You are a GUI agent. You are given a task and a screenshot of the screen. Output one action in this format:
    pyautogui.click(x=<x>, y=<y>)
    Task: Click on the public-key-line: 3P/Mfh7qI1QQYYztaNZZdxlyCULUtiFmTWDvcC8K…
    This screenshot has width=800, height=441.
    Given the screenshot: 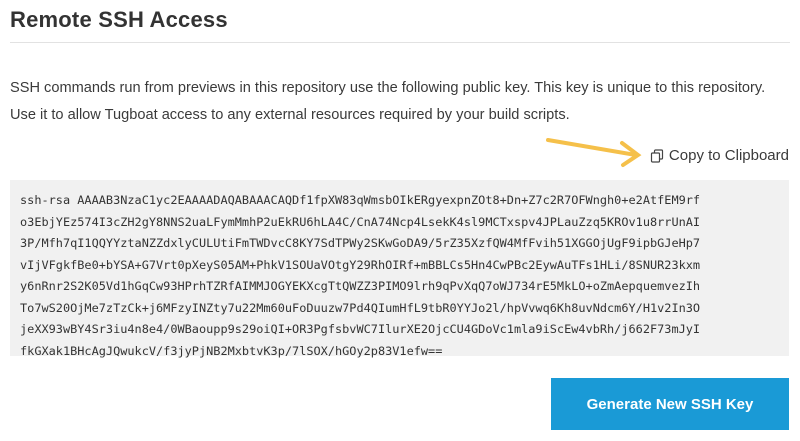 What is the action you would take?
    pyautogui.click(x=360, y=243)
    